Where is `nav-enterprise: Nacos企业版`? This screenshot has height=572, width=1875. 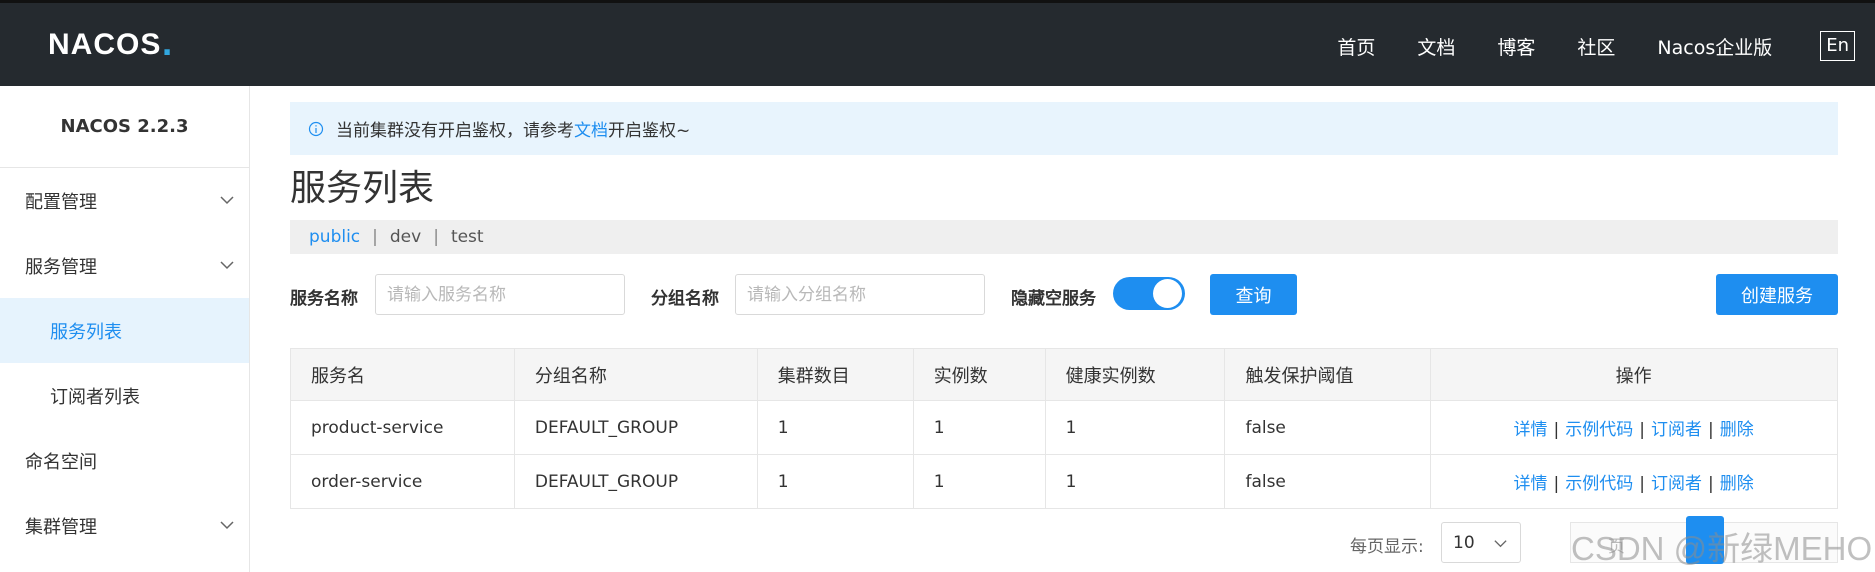
nav-enterprise: Nacos企业版 is located at coordinates (1714, 46).